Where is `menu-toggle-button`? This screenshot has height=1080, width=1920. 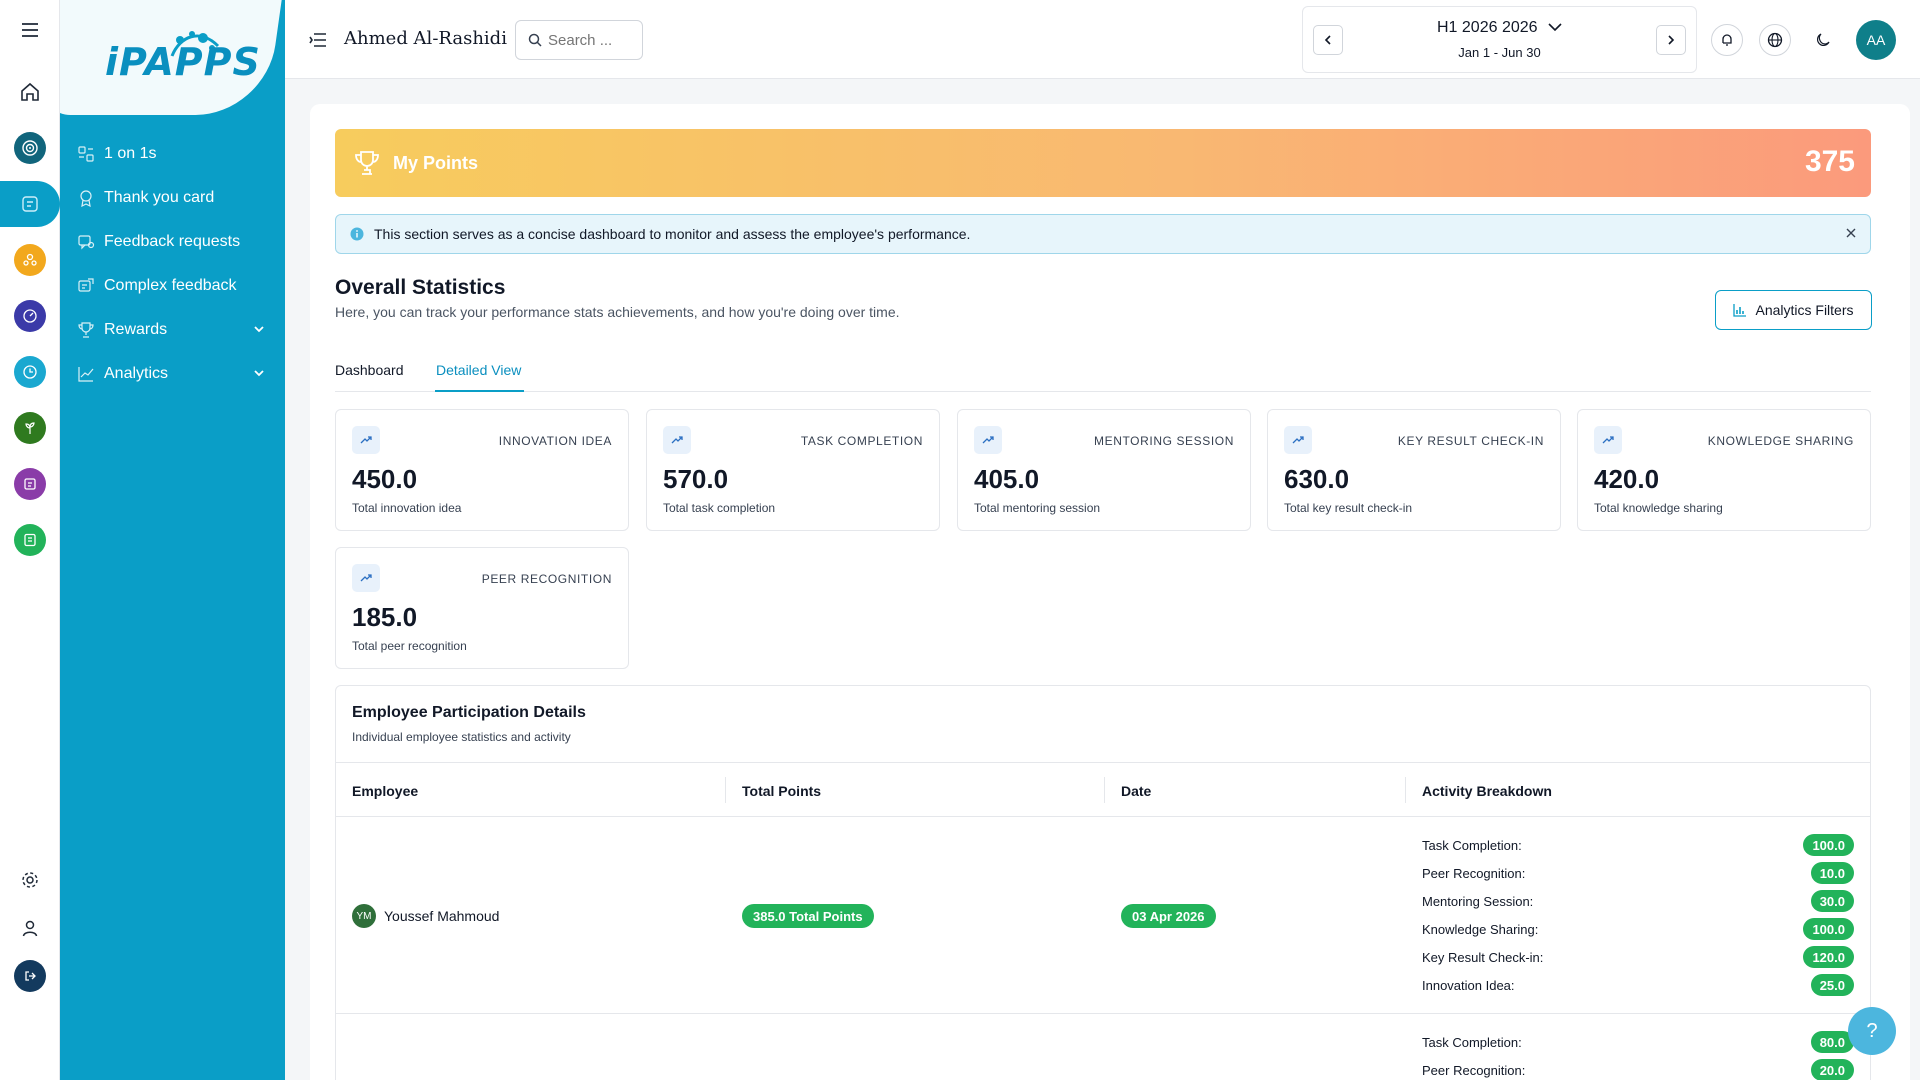 menu-toggle-button is located at coordinates (30, 30).